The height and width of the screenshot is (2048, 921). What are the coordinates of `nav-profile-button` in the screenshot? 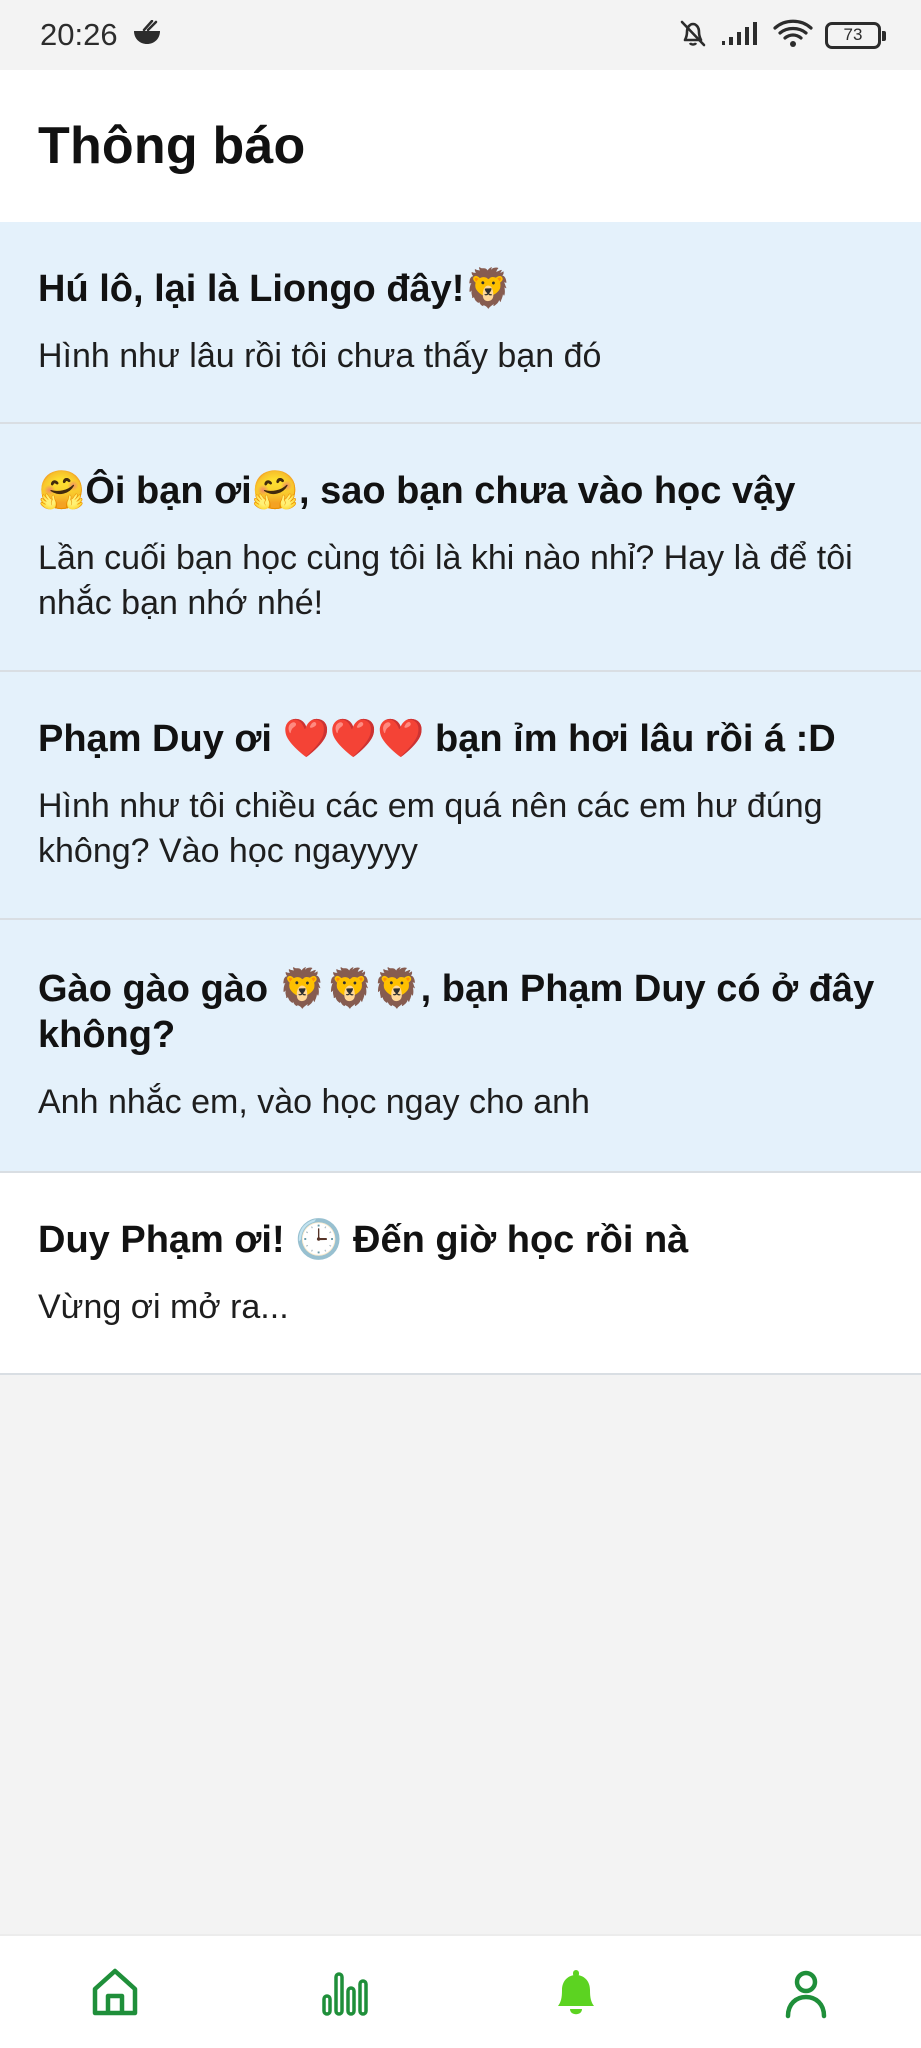 It's located at (806, 1992).